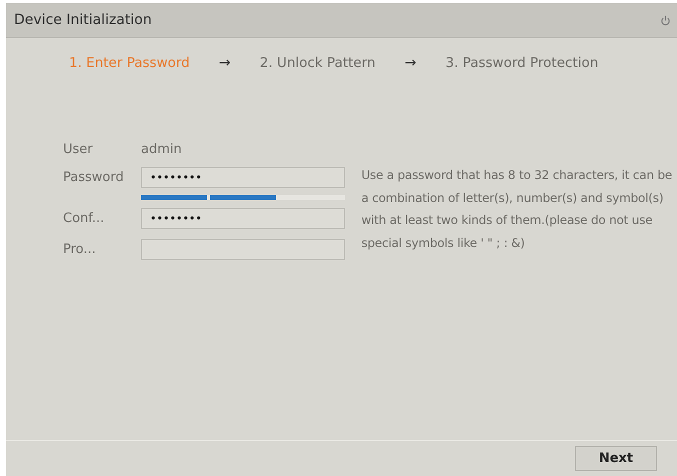  I want to click on field-label: Password, so click(94, 177).